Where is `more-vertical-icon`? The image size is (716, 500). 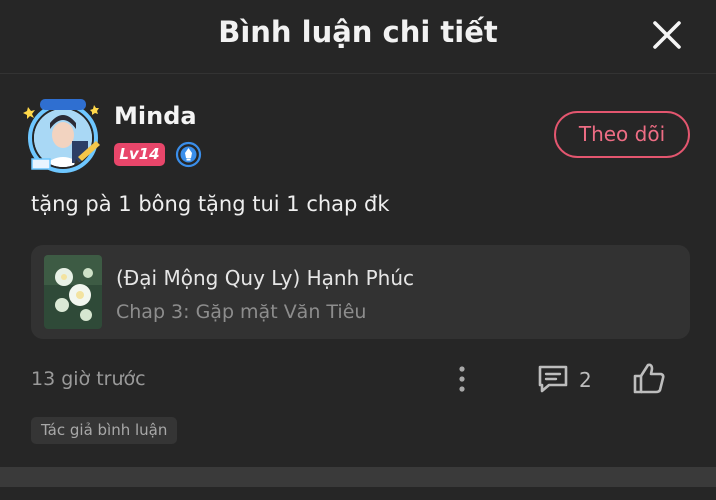 more-vertical-icon is located at coordinates (462, 379).